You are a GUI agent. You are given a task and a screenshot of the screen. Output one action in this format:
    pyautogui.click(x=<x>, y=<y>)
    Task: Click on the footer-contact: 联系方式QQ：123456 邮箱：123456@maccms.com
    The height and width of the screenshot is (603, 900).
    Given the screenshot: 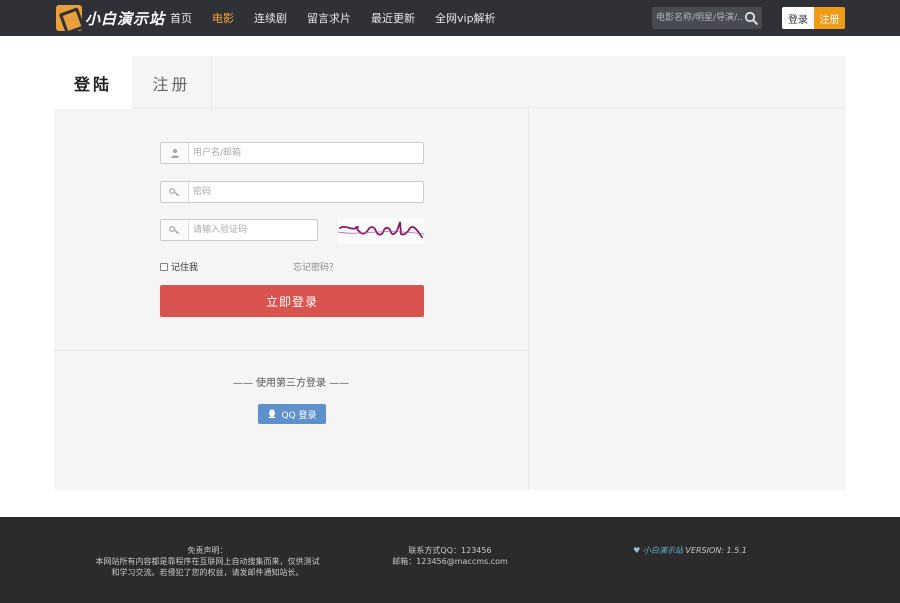 What is the action you would take?
    pyautogui.click(x=450, y=556)
    